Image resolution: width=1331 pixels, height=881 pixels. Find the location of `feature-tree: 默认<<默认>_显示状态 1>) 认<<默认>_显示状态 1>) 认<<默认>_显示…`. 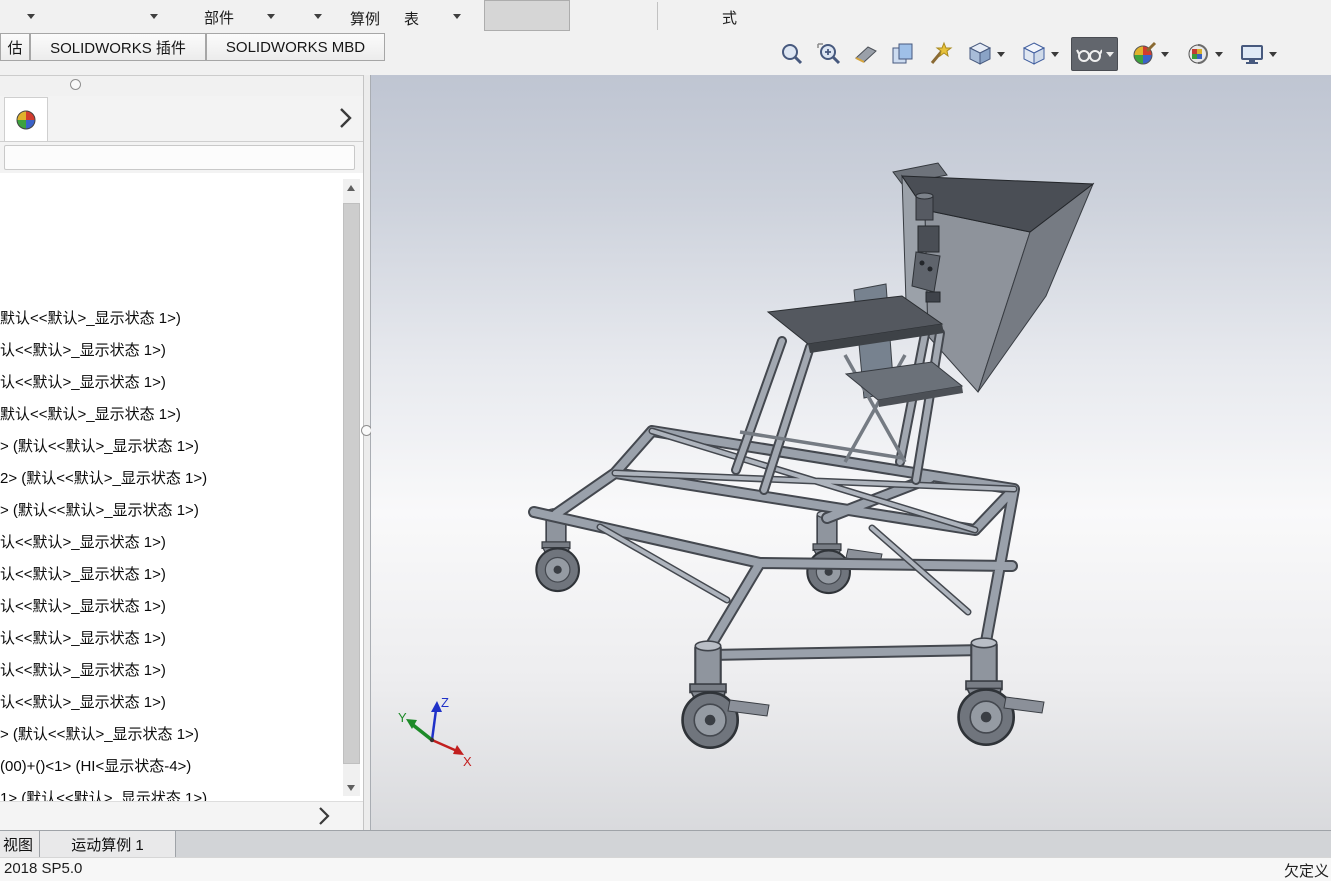

feature-tree: 默认<<默认>_显示状态 1>) 认<<默认>_显示状态 1>) 认<<默认>_显示… is located at coordinates (169, 552).